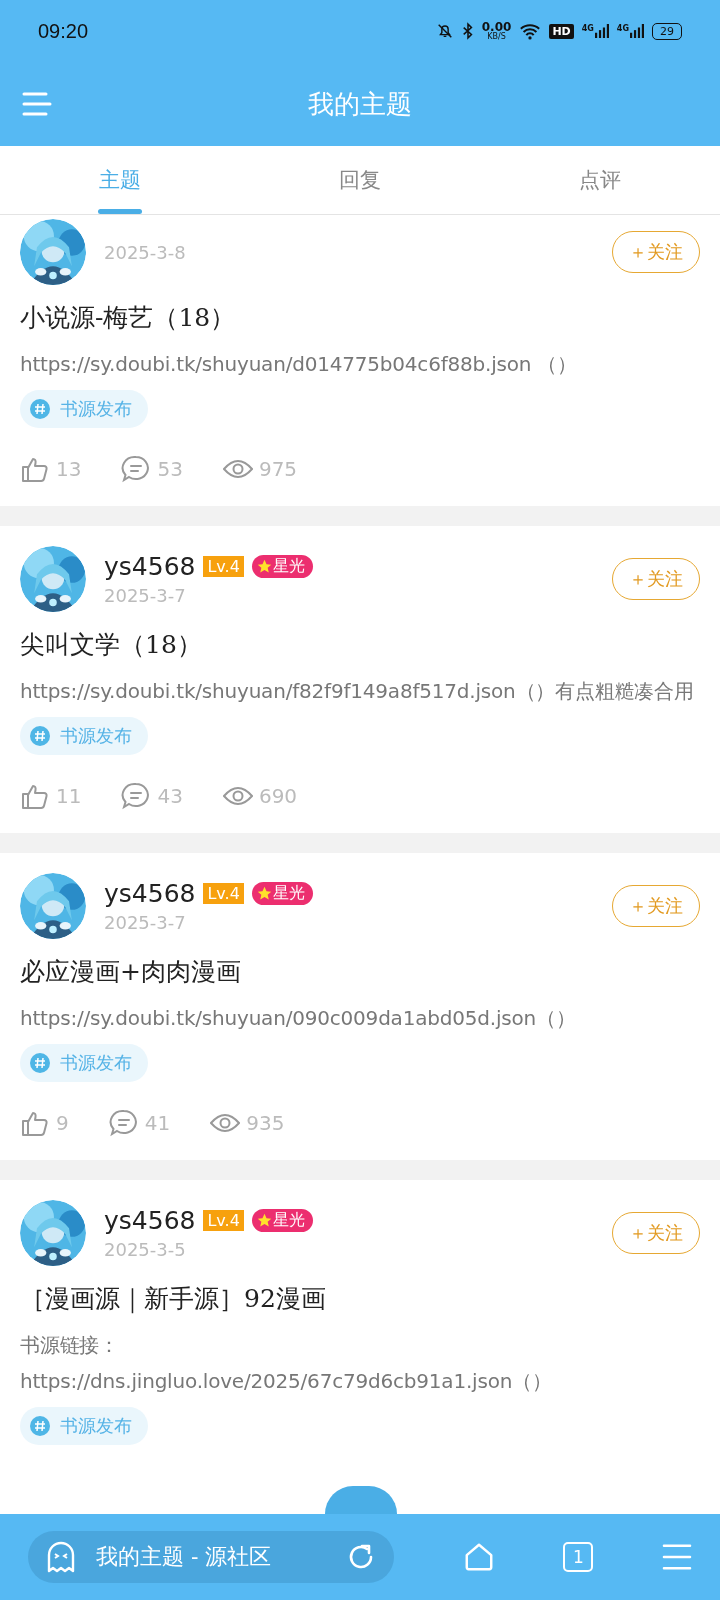 The width and height of the screenshot is (720, 1600). Describe the element at coordinates (278, 796) in the screenshot. I see `view-count: 690` at that location.